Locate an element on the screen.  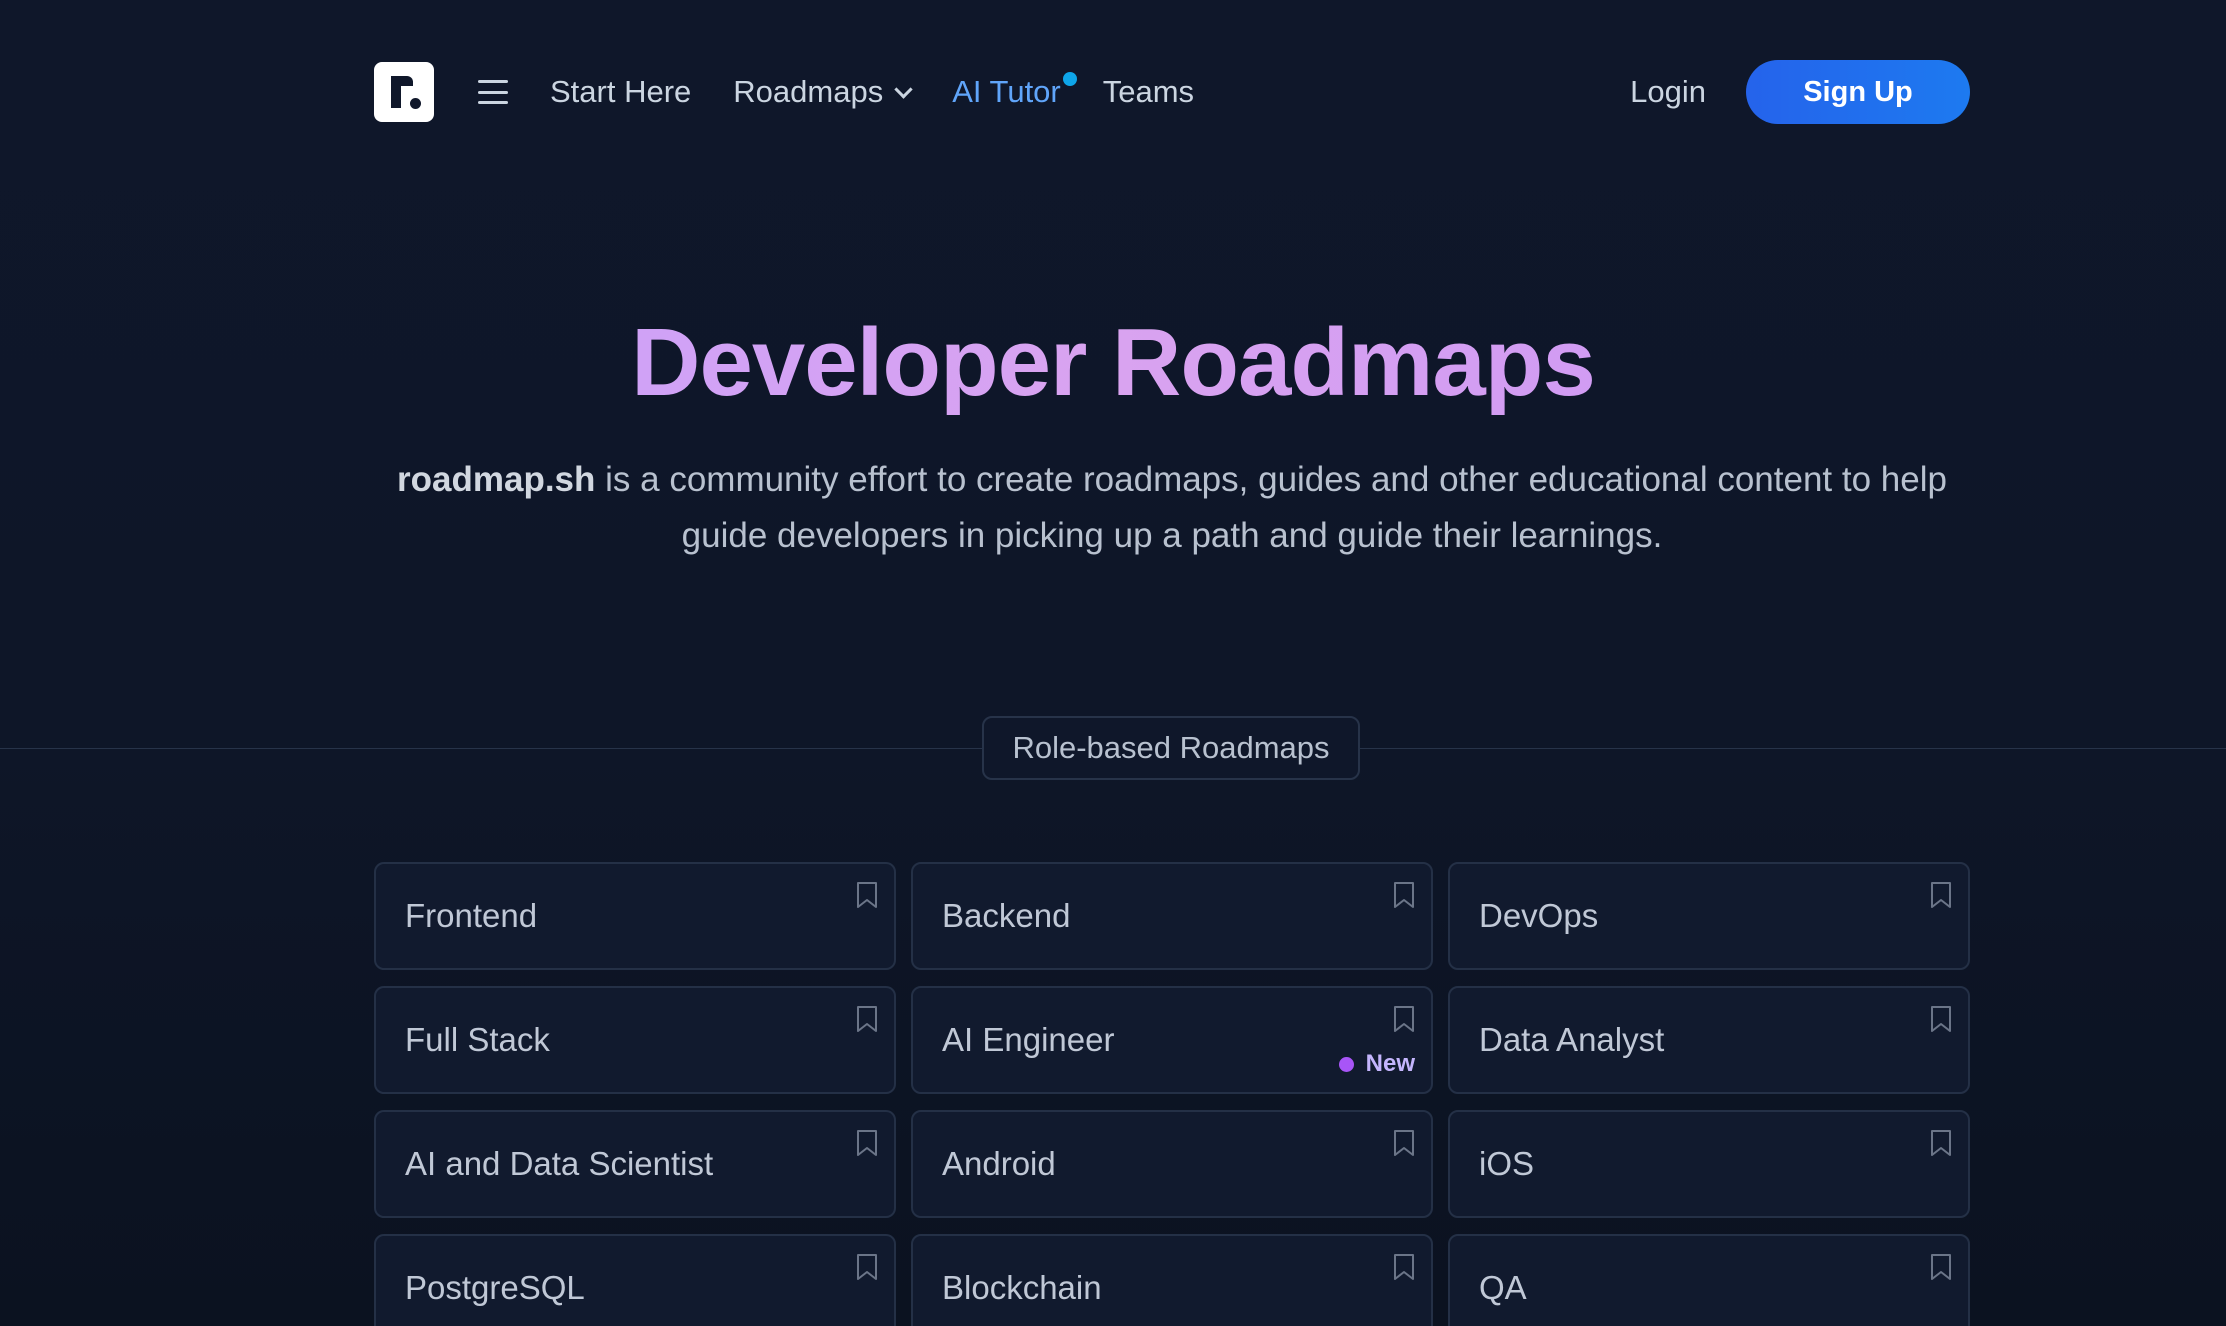
nav-link-roadmaps: Roadmaps is located at coordinates (823, 92).